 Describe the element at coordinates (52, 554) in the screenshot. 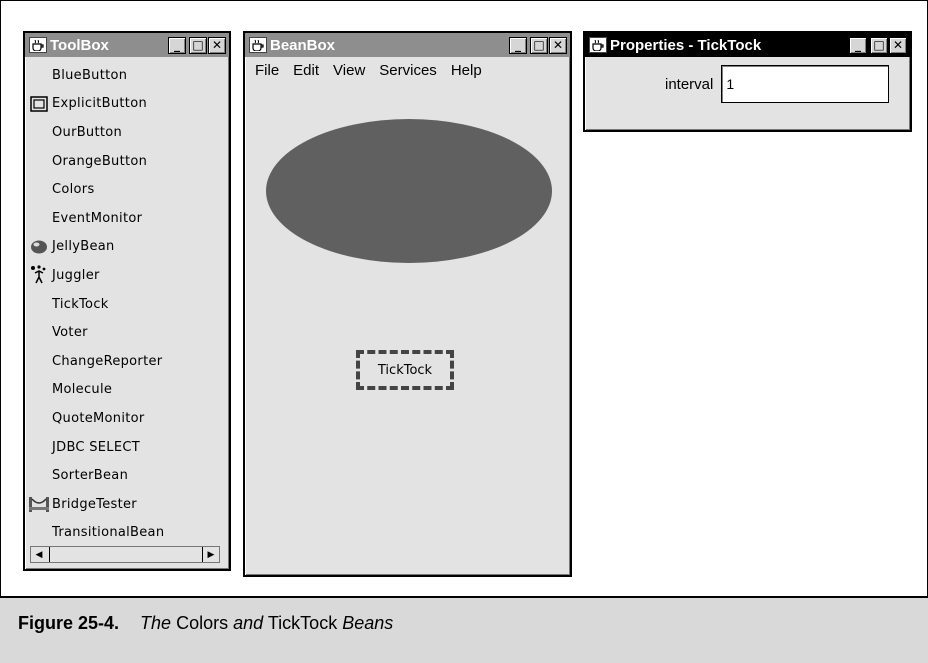

I see `scroll-thumb` at that location.